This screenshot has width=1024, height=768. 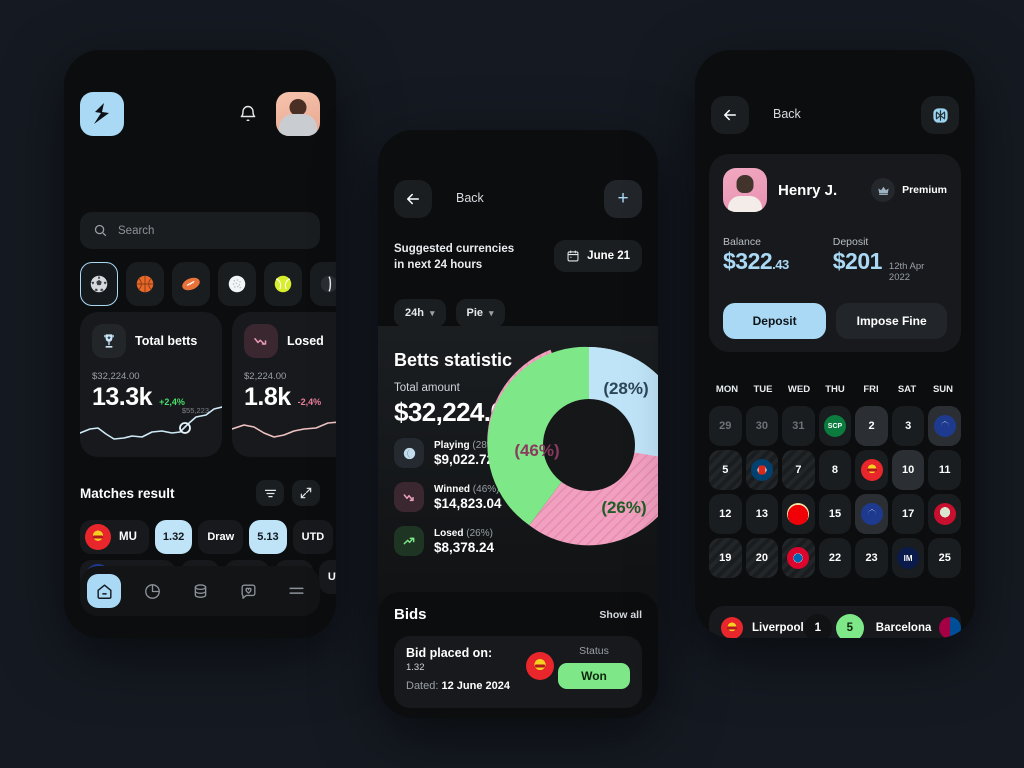 What do you see at coordinates (104, 591) in the screenshot?
I see `tab-home` at bounding box center [104, 591].